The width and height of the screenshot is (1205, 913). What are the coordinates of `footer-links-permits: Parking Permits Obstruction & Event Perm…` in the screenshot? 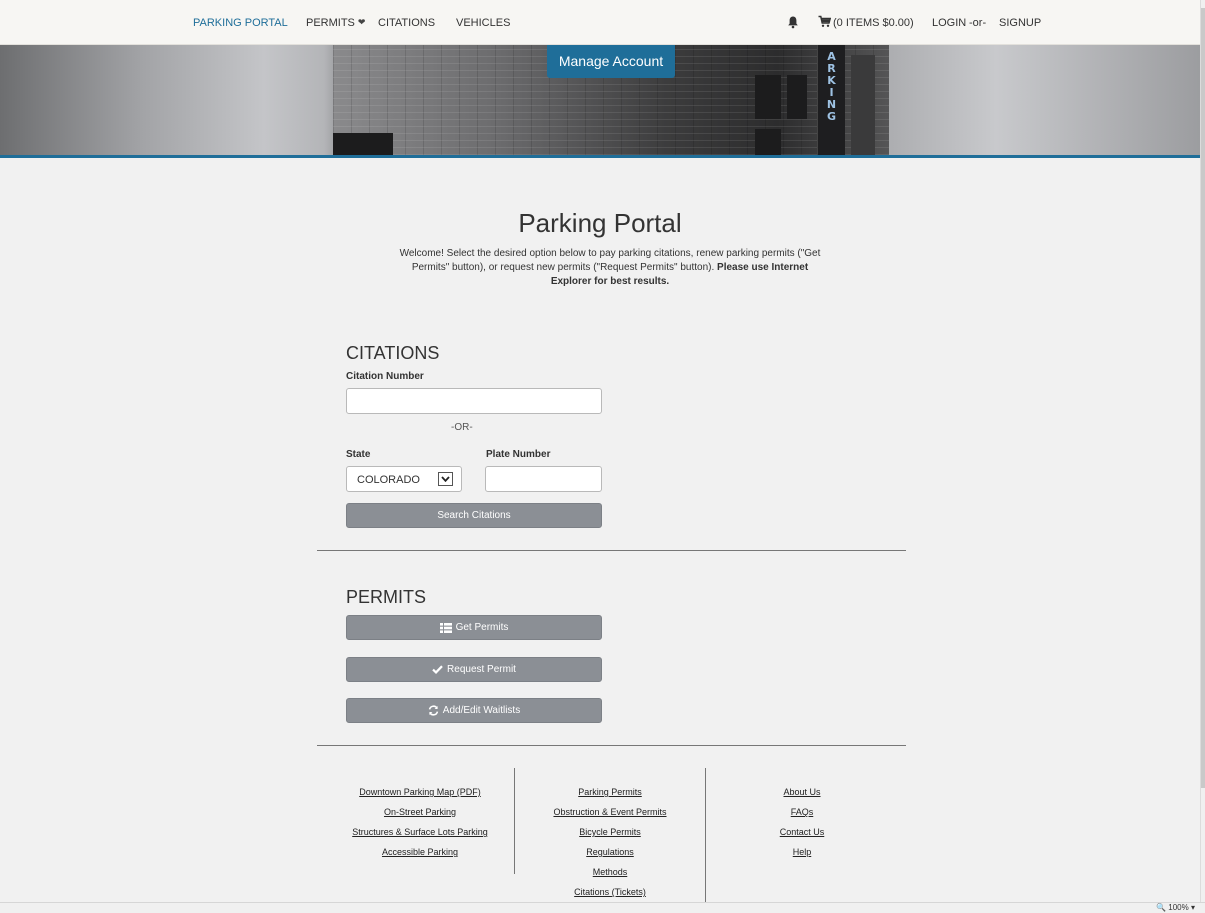 It's located at (610, 842).